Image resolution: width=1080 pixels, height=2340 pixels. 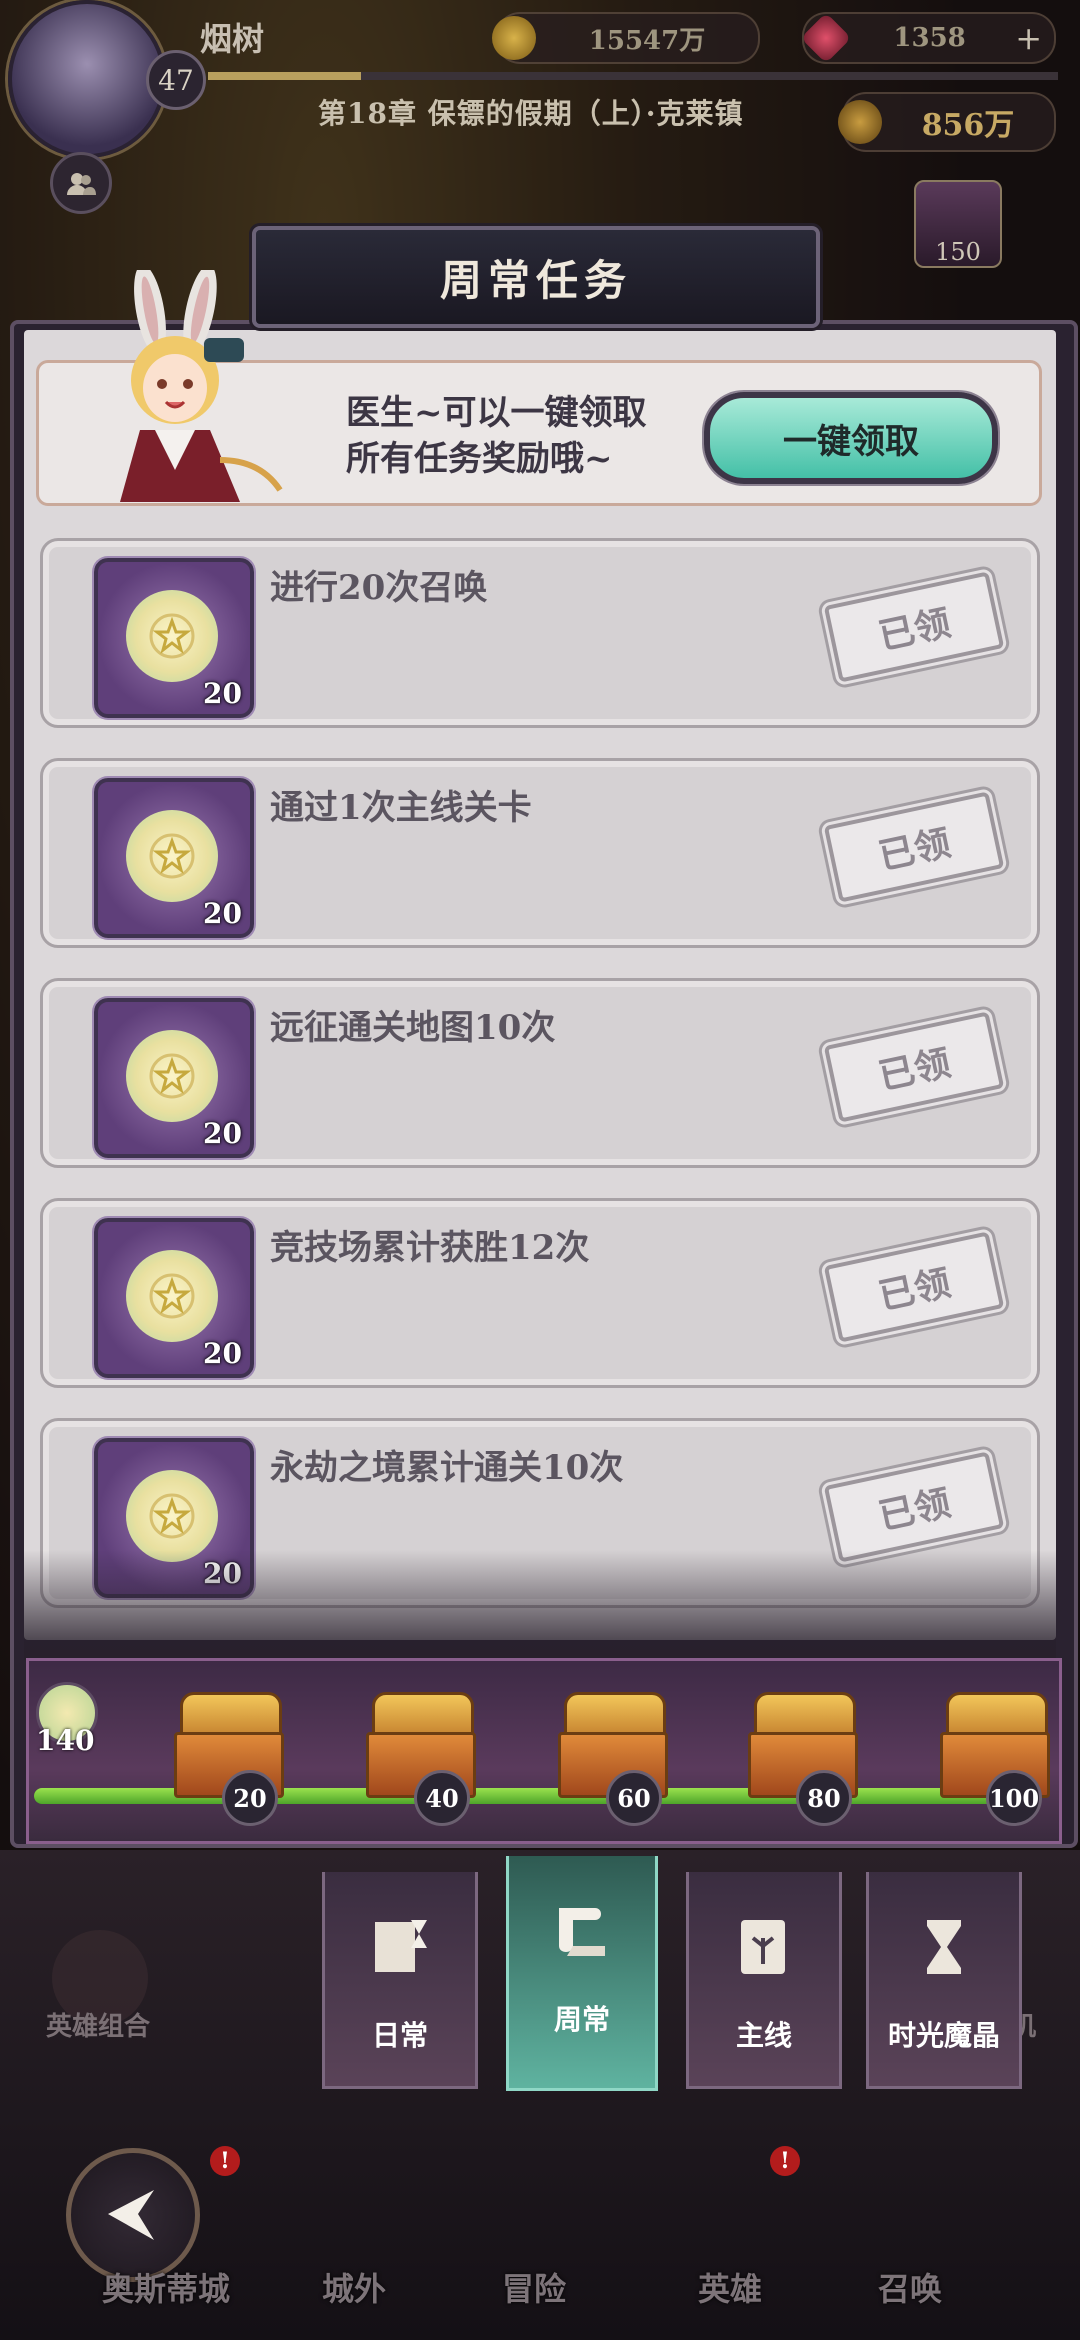 I want to click on back-arrow-icon, so click(x=131, y=2215).